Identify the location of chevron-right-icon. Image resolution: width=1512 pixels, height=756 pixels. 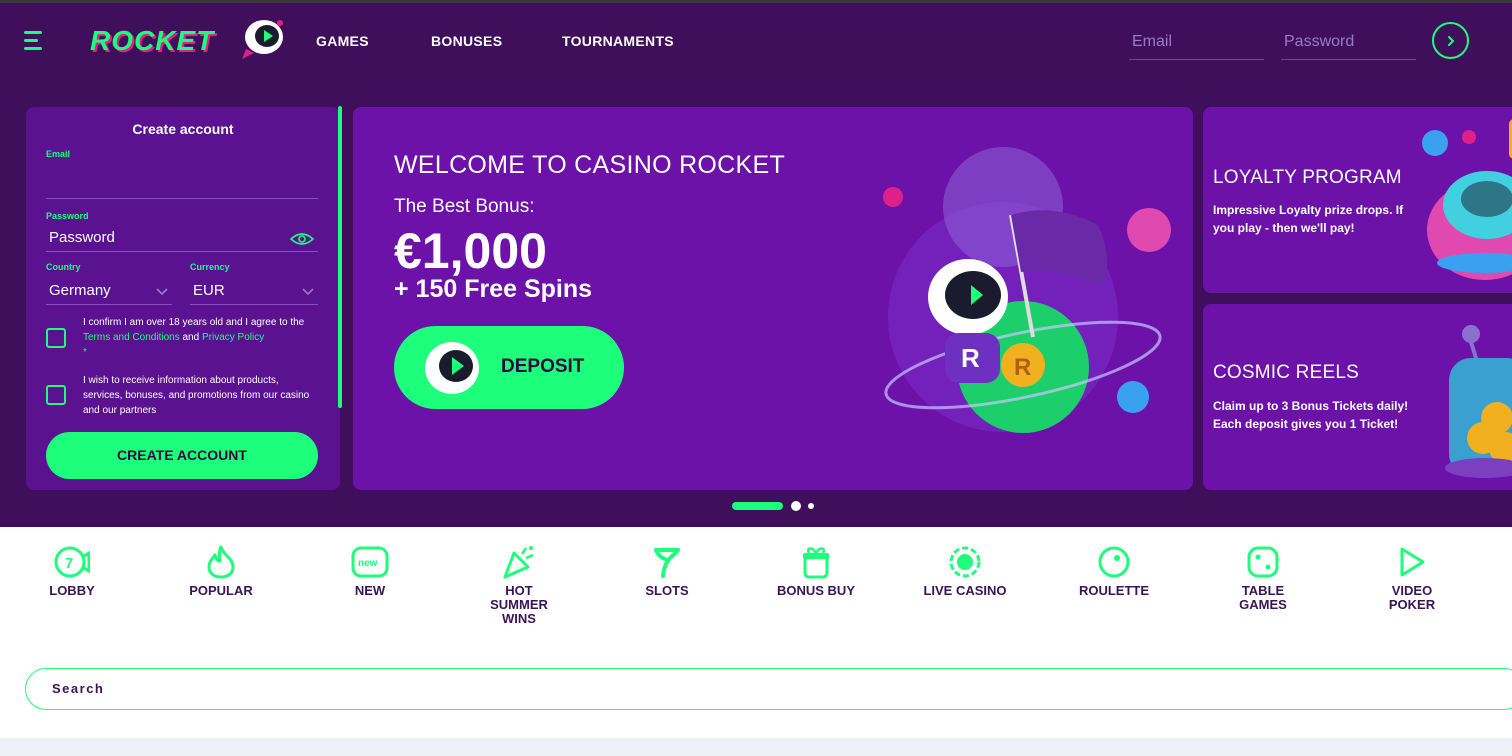
(1450, 40).